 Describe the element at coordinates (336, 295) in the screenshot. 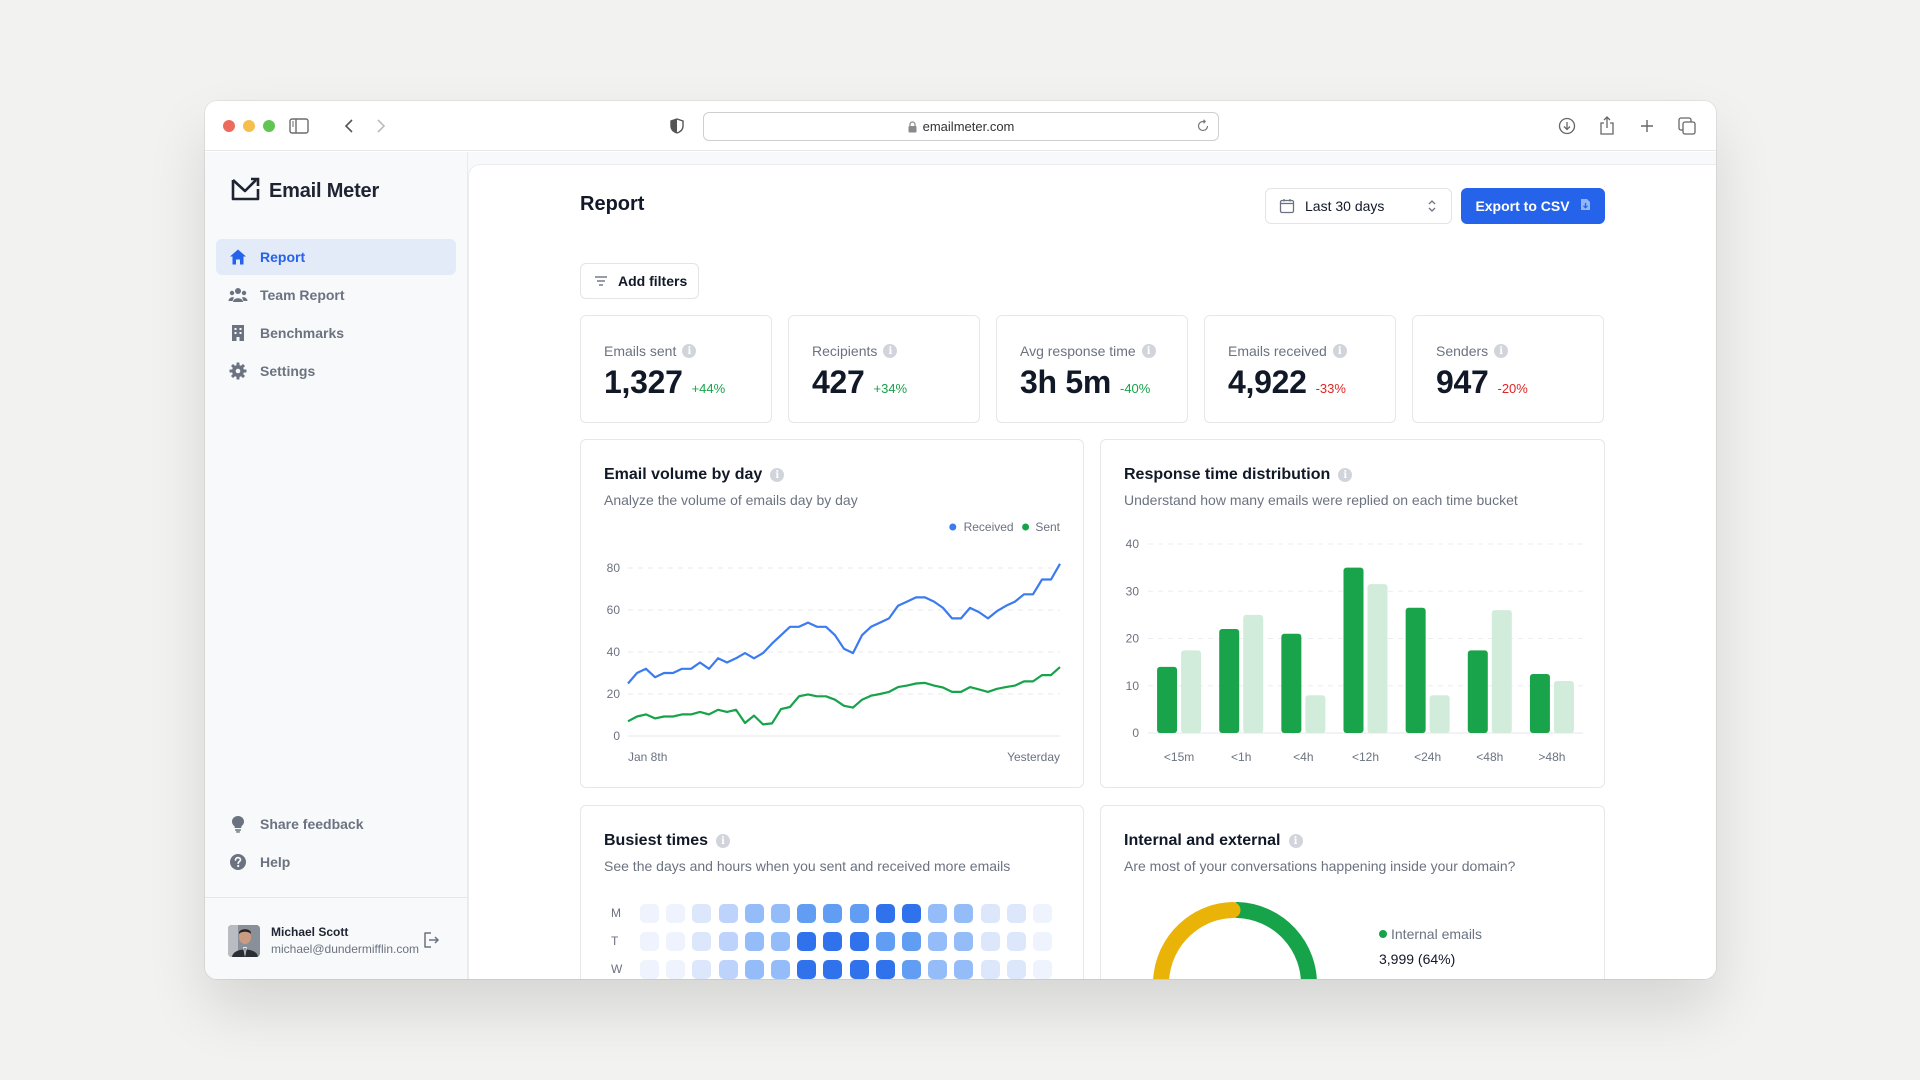

I see `sidebar-item-team-report: Team Report` at that location.